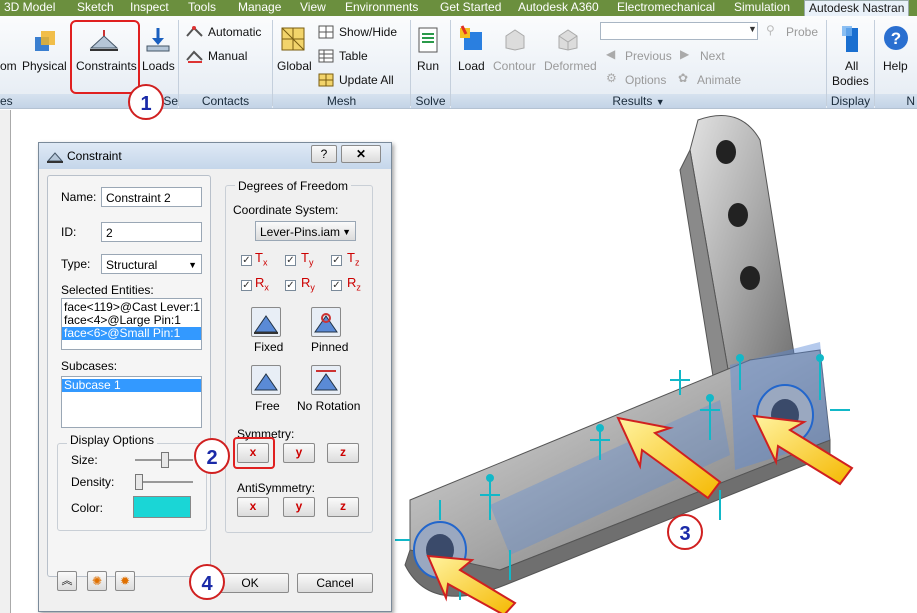 This screenshot has height=613, width=917. I want to click on tab-get-started: Get Started, so click(470, 8).